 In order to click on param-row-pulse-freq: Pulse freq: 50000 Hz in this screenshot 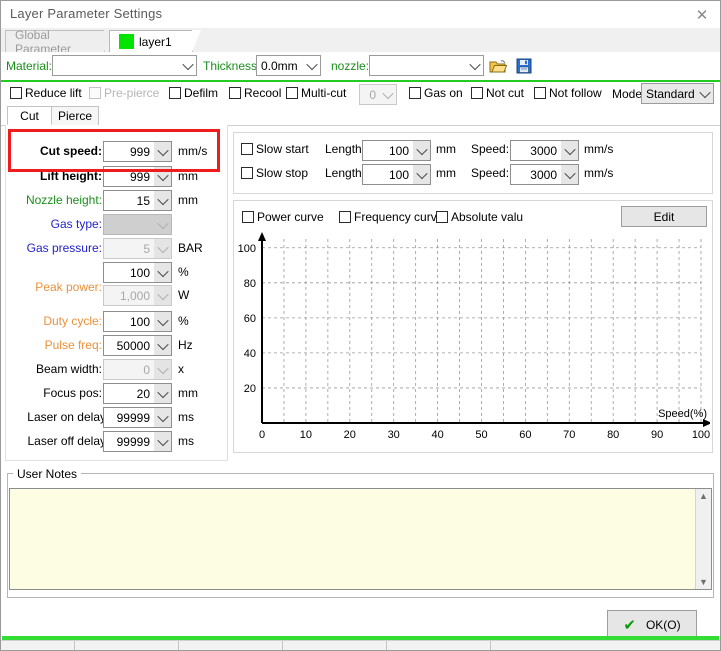, I will do `click(116, 346)`.